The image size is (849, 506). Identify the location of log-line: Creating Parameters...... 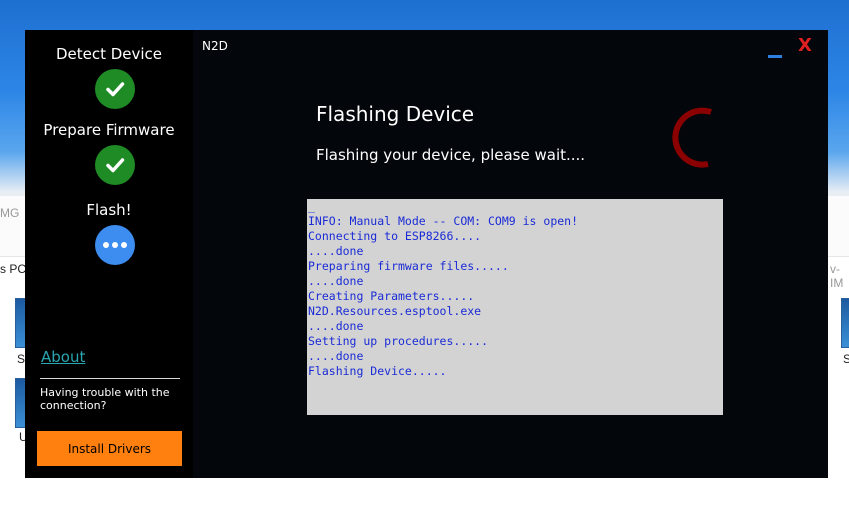
(391, 296).